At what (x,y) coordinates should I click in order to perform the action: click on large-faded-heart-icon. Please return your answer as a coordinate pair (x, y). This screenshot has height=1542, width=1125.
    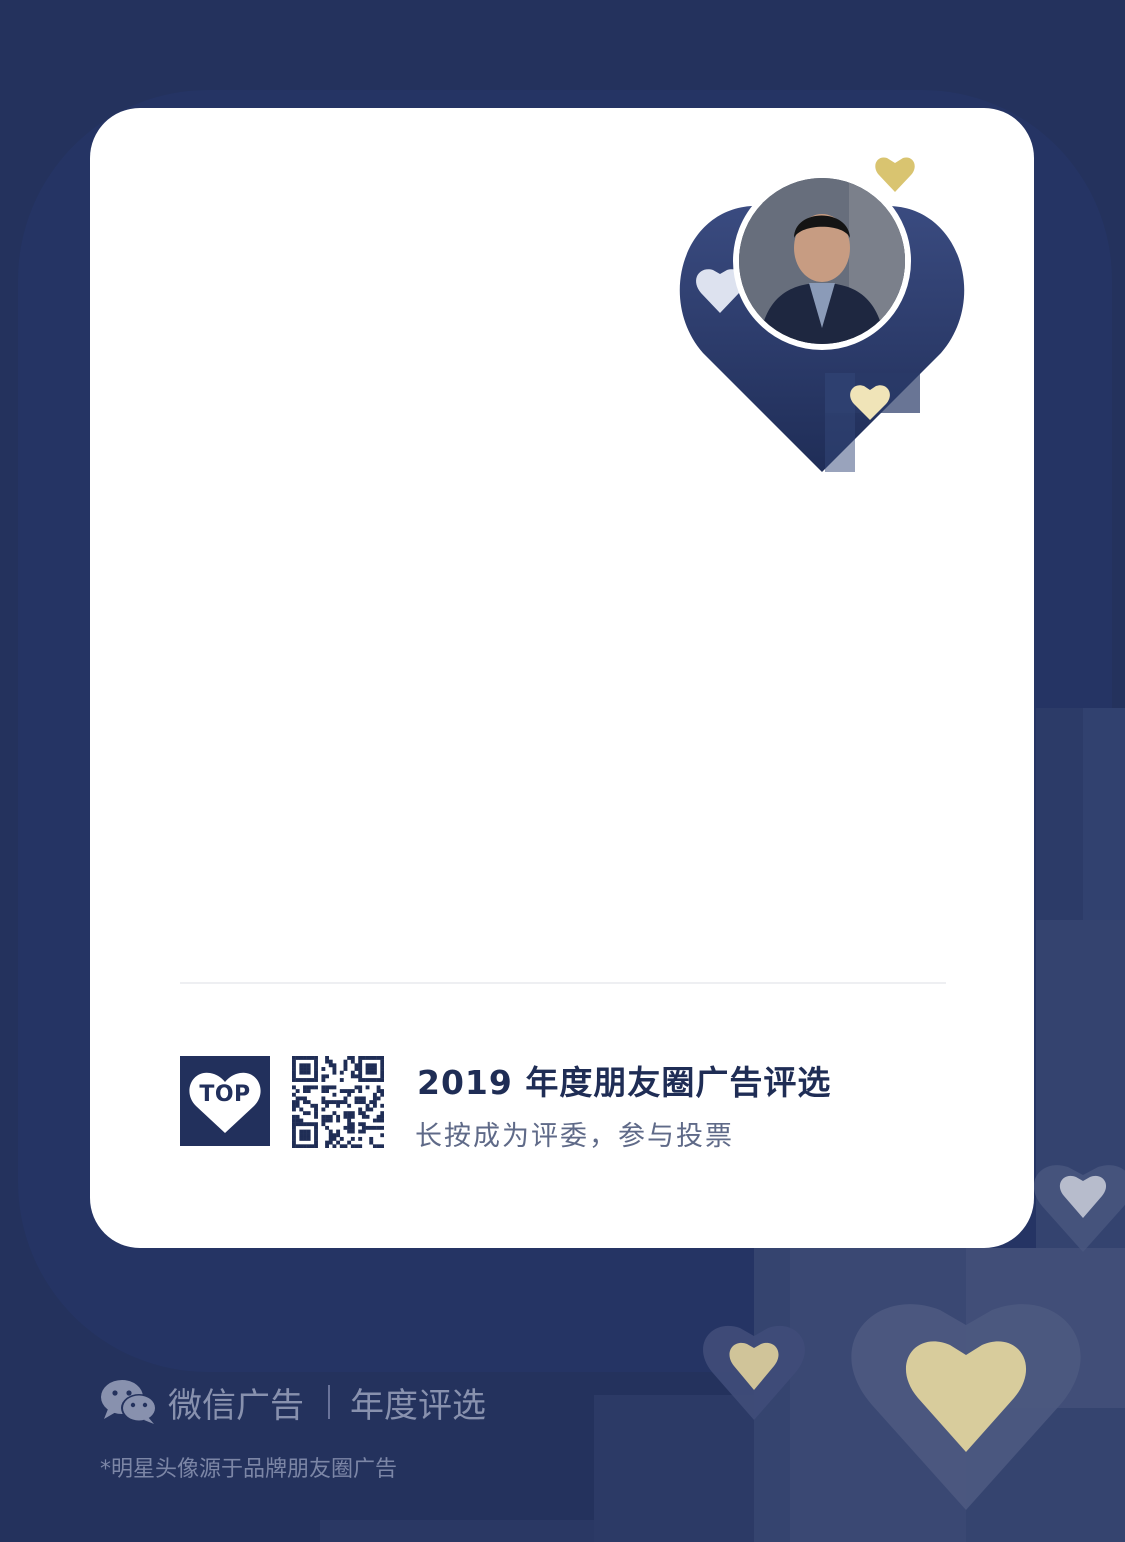
    Looking at the image, I should click on (966, 1407).